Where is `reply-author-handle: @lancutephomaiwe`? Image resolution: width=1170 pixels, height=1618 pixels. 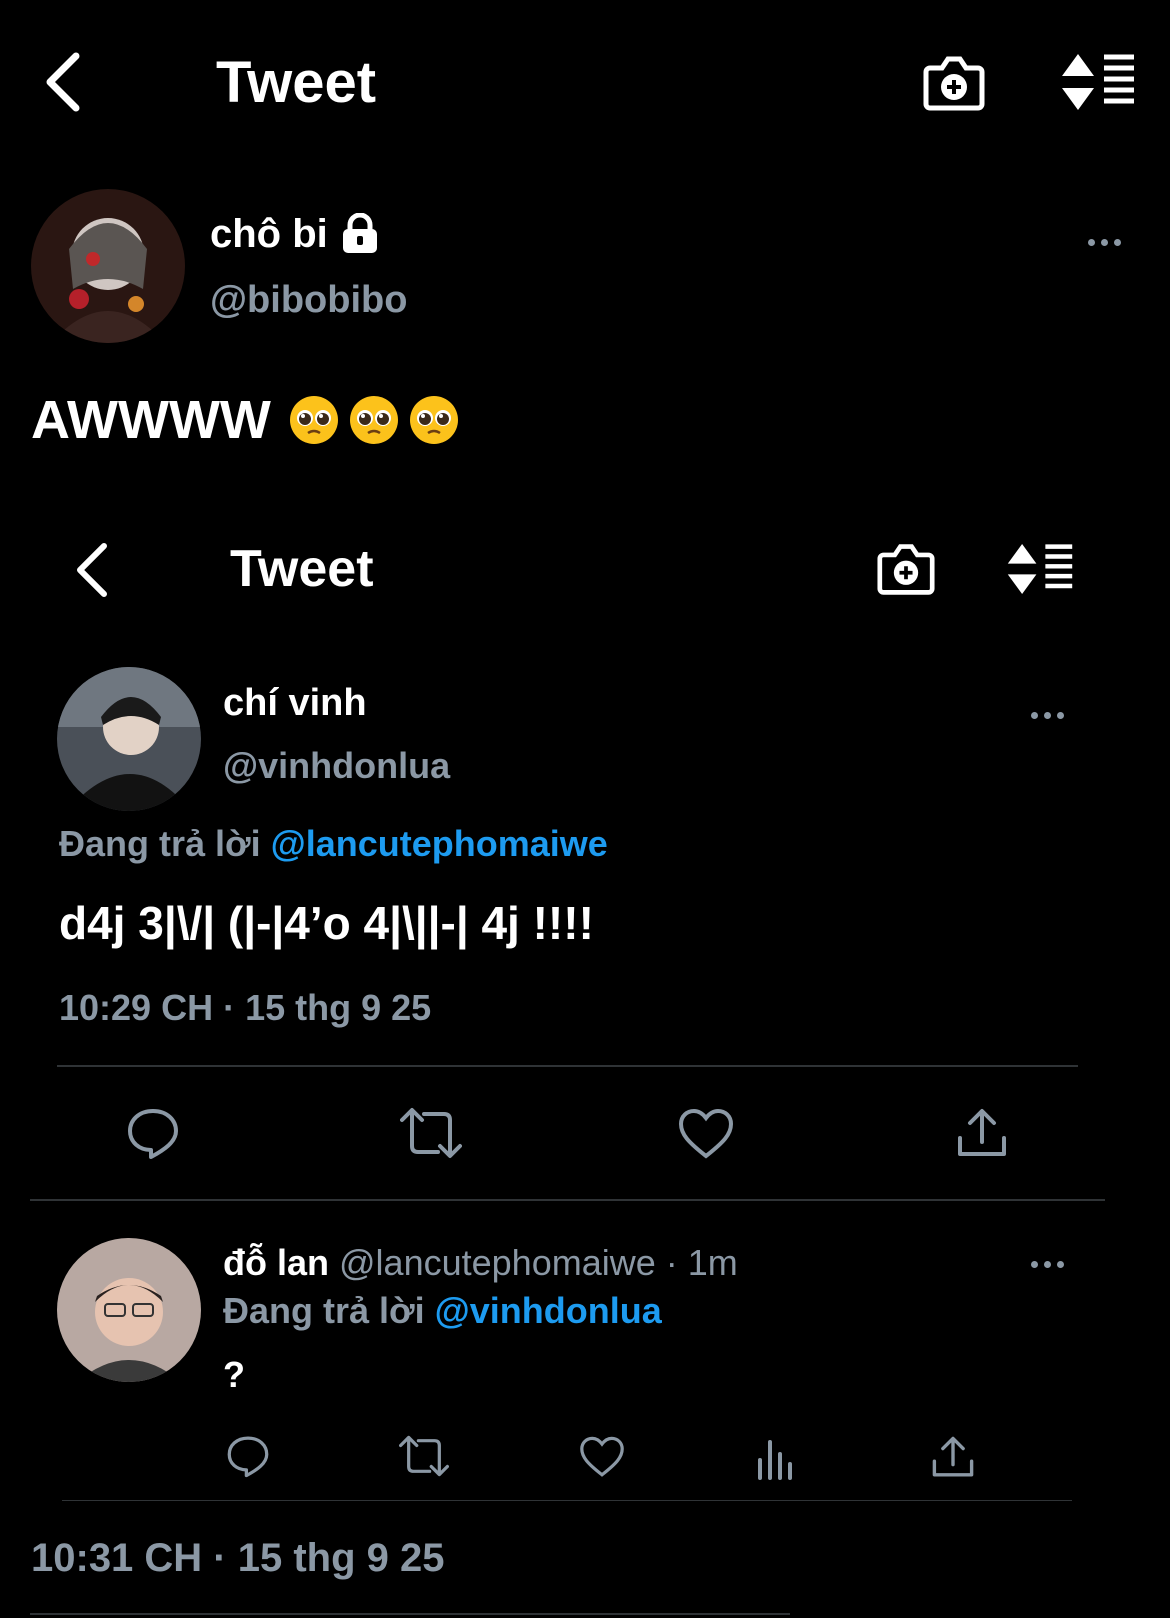
reply-author-handle: @lancutephomaiwe is located at coordinates (497, 1262).